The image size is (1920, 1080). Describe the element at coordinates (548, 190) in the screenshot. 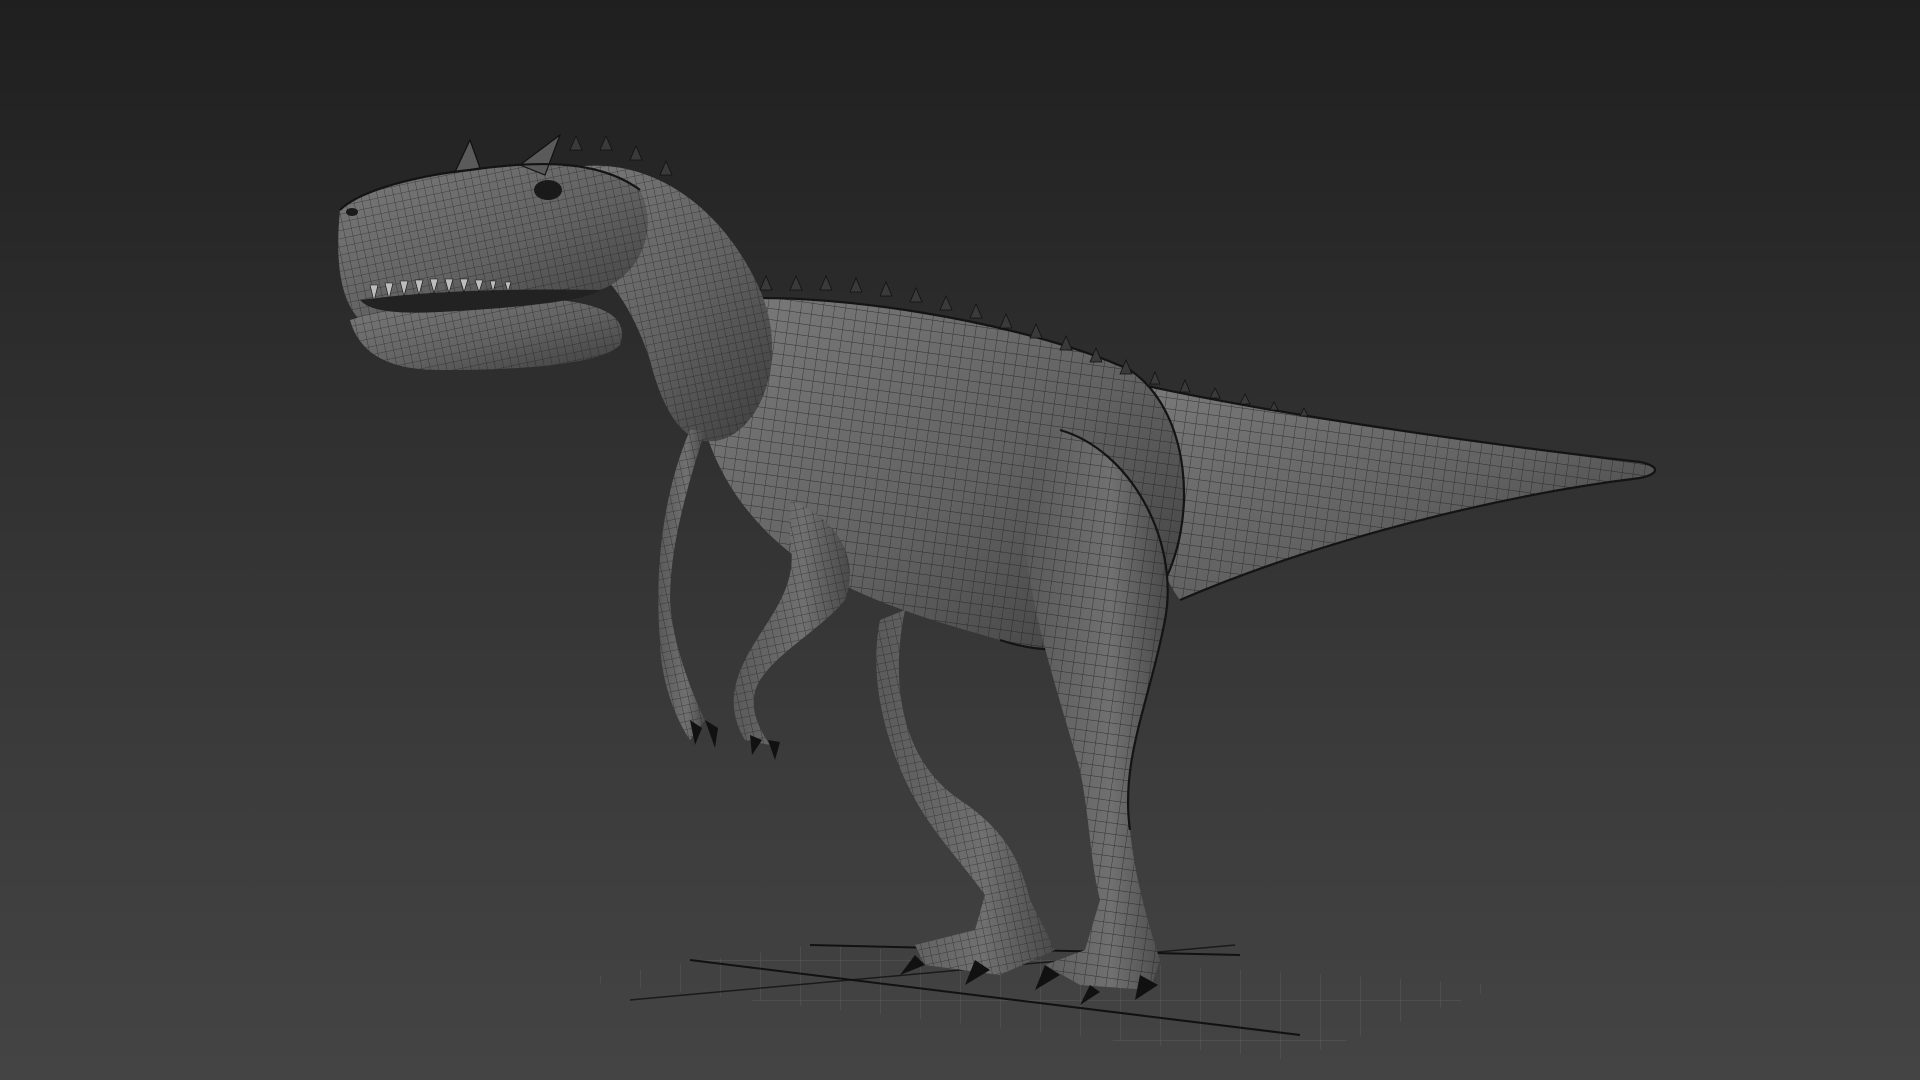

I see `eye` at that location.